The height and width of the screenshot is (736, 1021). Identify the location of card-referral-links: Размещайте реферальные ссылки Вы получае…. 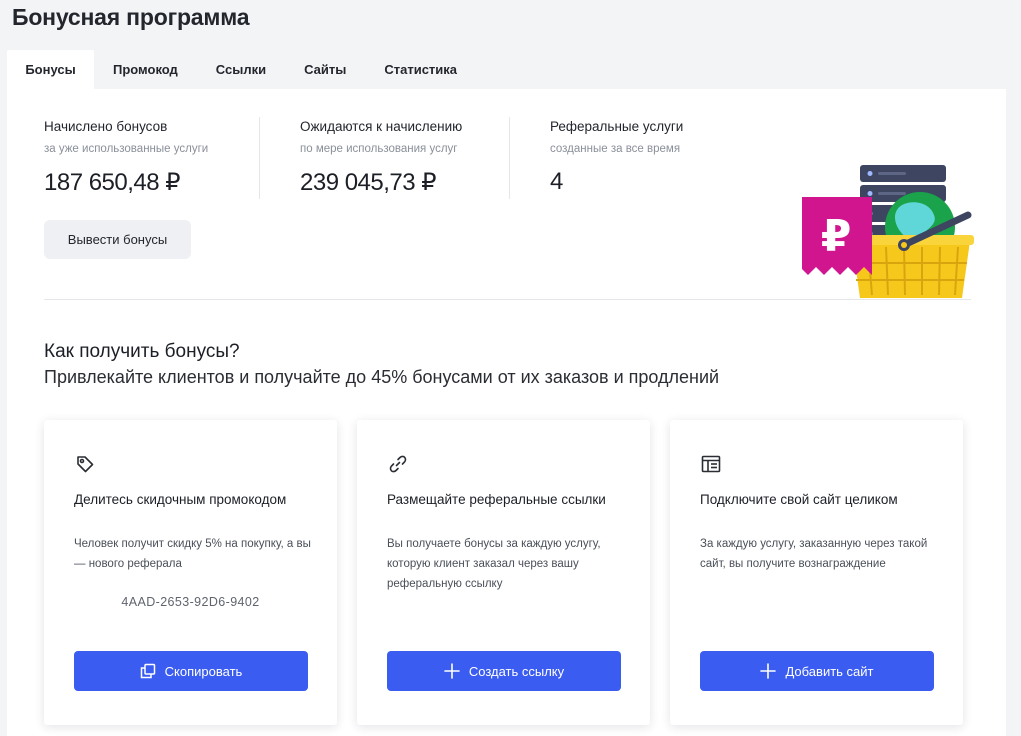
(503, 572).